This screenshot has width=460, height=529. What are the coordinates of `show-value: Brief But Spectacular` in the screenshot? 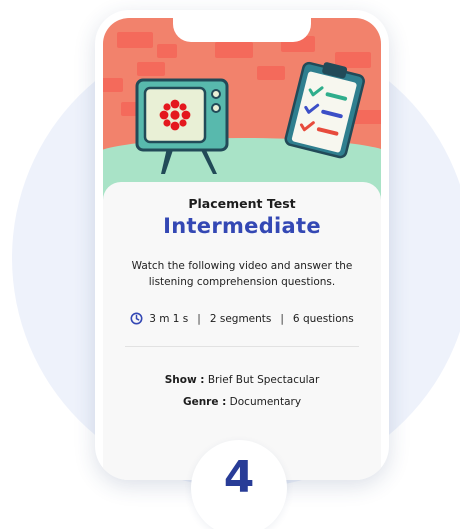 It's located at (263, 380).